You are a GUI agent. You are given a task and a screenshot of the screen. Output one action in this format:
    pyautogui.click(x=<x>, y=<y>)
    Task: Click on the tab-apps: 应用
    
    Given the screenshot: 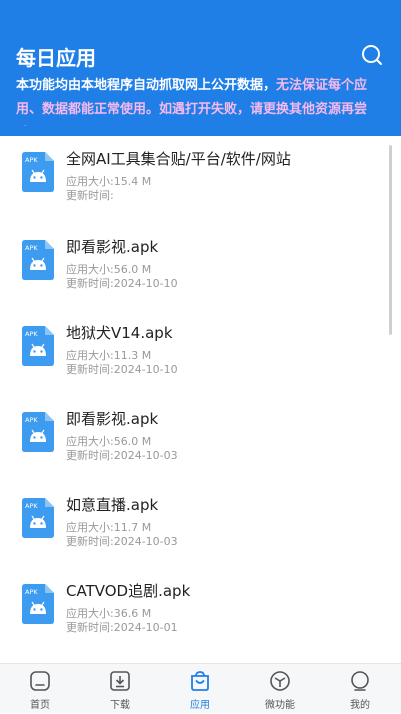 What is the action you would take?
    pyautogui.click(x=200, y=689)
    